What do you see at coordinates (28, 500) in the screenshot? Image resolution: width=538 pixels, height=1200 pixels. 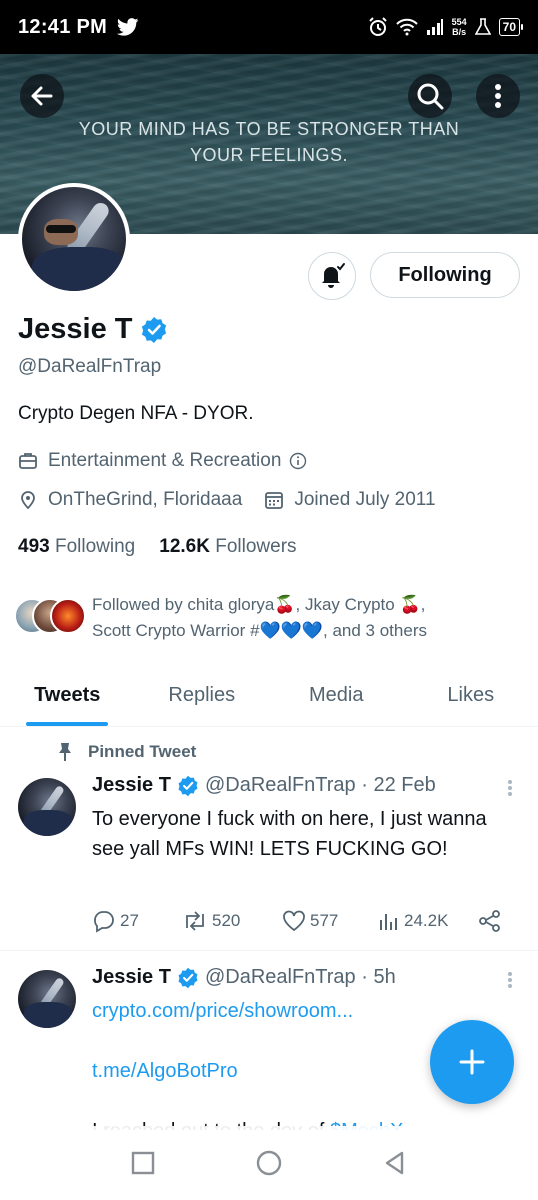 I see `location-pin-icon` at bounding box center [28, 500].